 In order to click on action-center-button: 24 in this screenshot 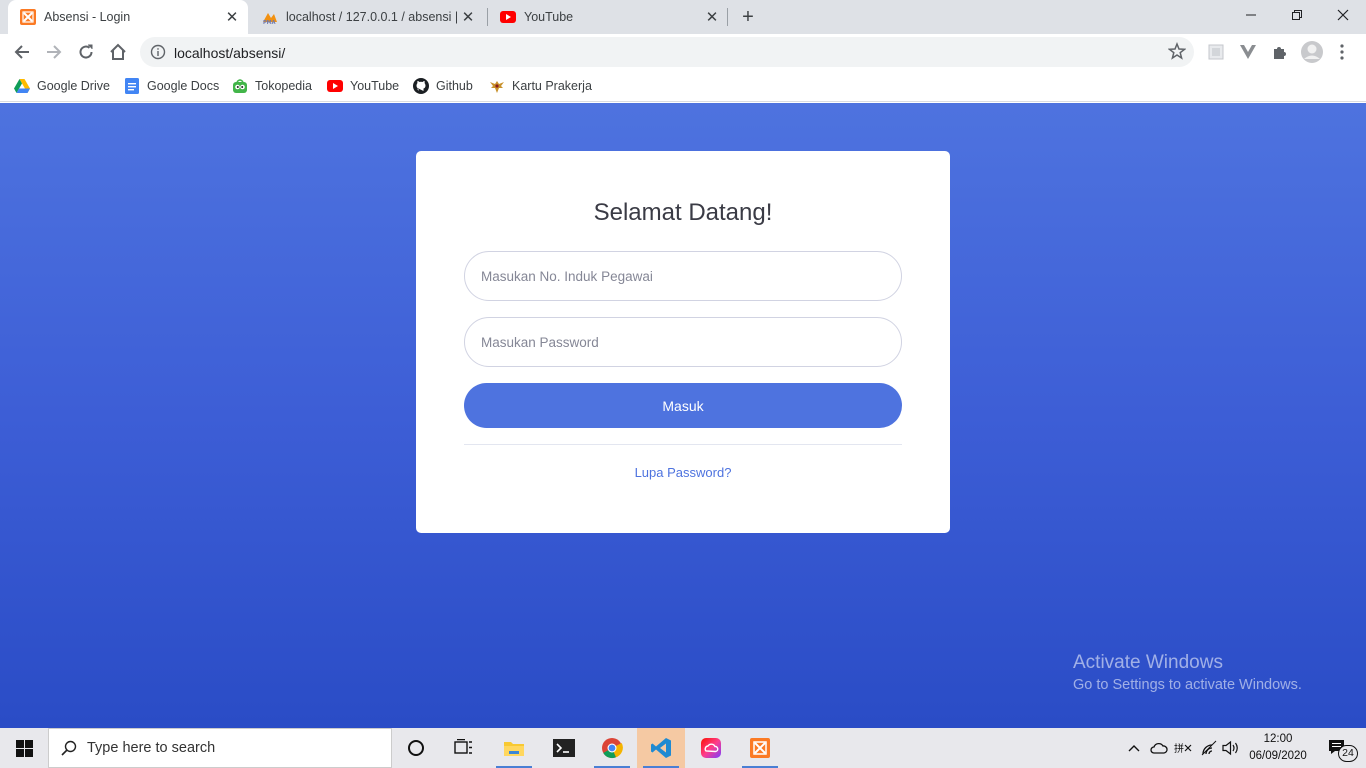, I will do `click(1338, 748)`.